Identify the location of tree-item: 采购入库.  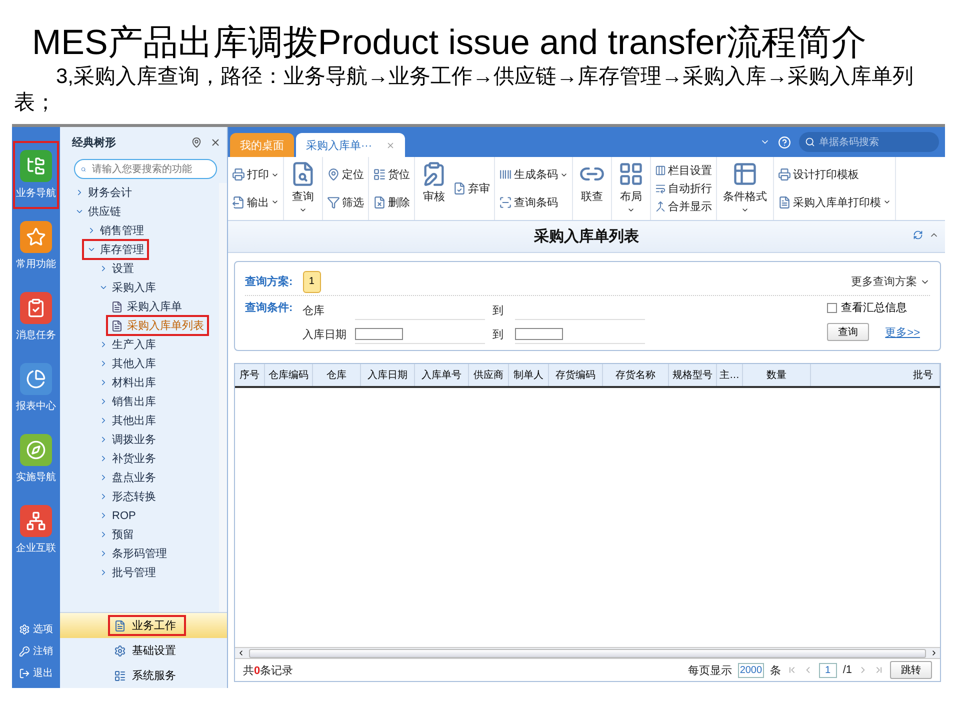
(127, 287).